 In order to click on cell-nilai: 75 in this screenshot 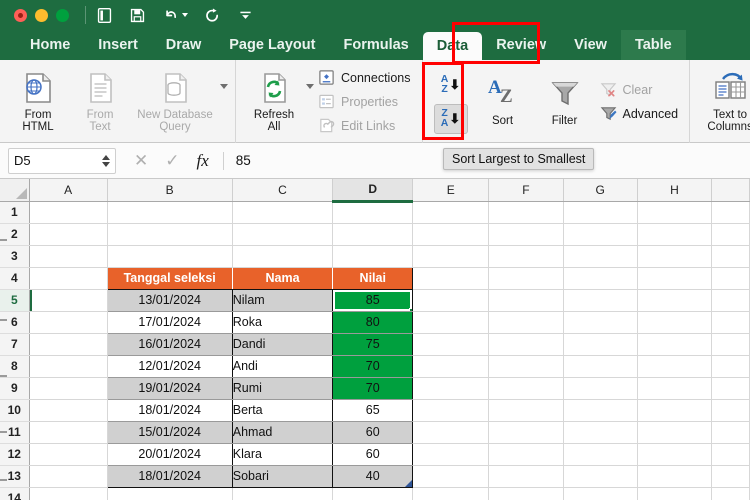, I will do `click(373, 344)`.